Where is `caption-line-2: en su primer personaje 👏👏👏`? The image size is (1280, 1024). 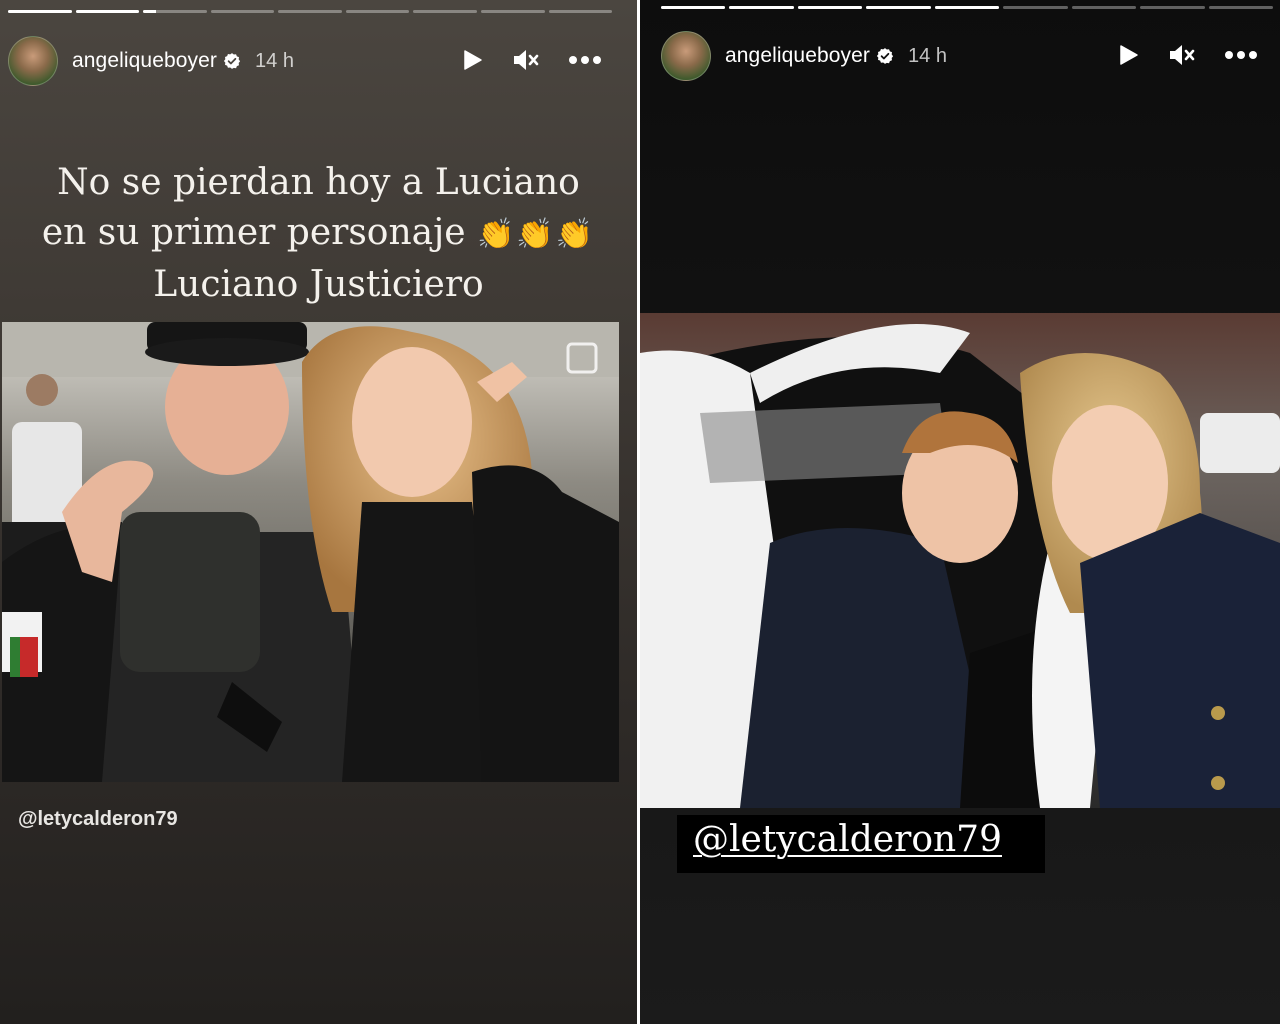
caption-line-2: en su primer personaje 👏👏👏 is located at coordinates (318, 234).